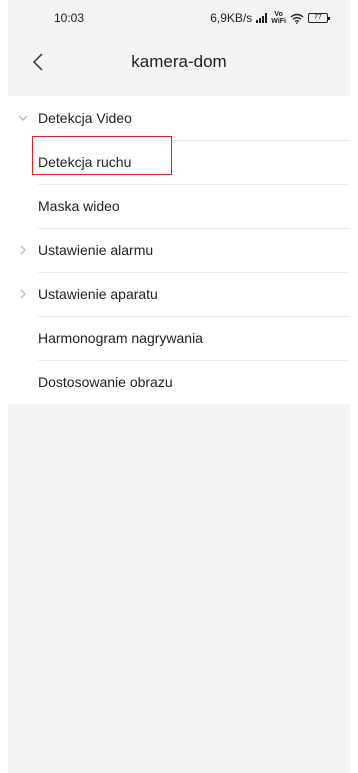  I want to click on menu-item-label: Detekcja ruchu, so click(85, 162).